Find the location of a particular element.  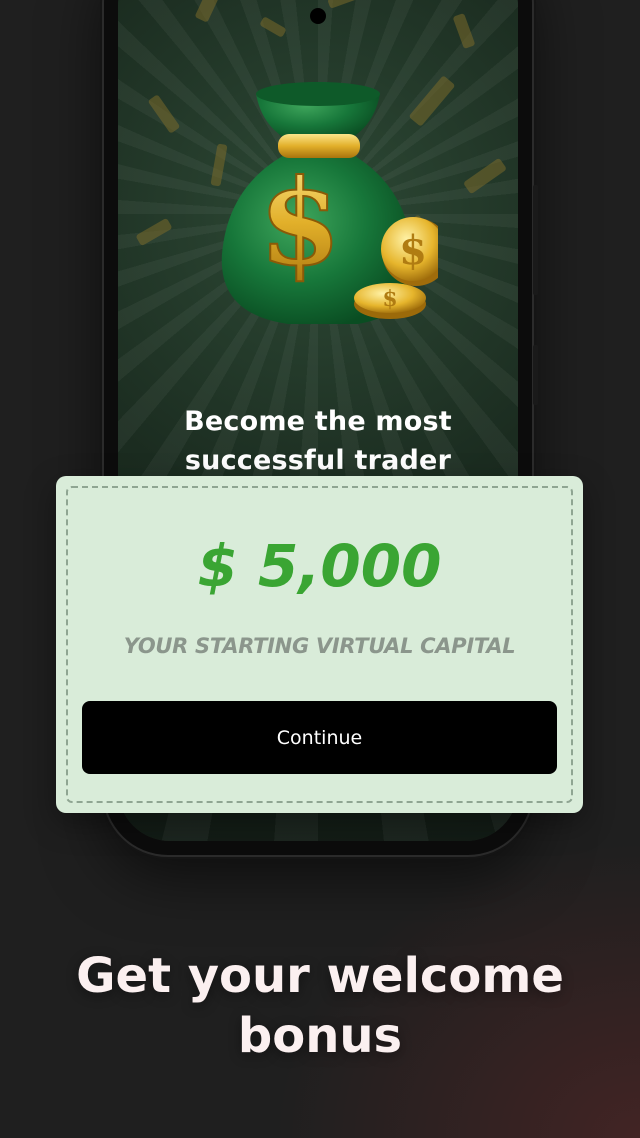

bonus-amount: $ 5,000 is located at coordinates (319, 566).